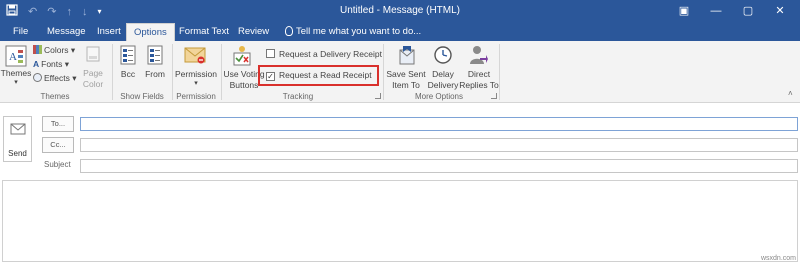 This screenshot has height=264, width=800. What do you see at coordinates (93, 55) in the screenshot?
I see `page-color-icon` at bounding box center [93, 55].